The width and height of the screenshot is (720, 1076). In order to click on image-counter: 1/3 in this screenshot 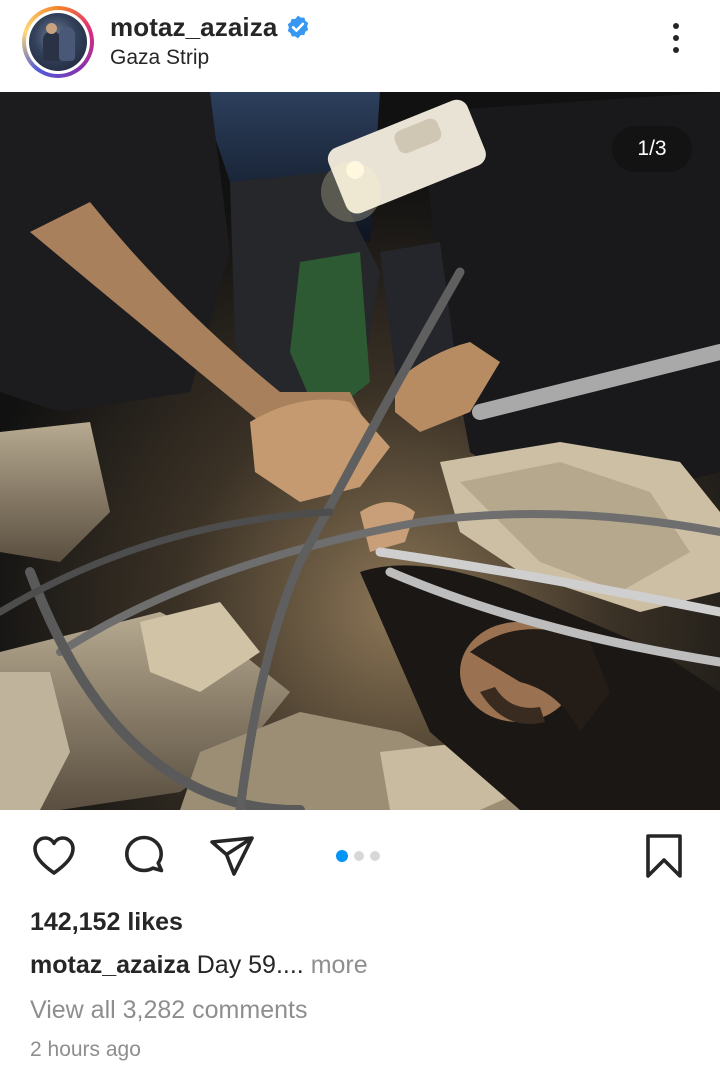, I will do `click(652, 149)`.